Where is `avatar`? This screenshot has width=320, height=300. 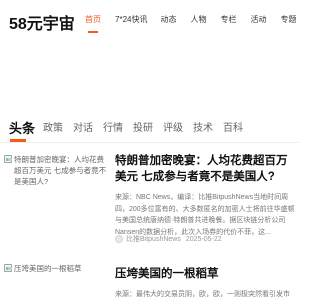 avatar is located at coordinates (119, 239).